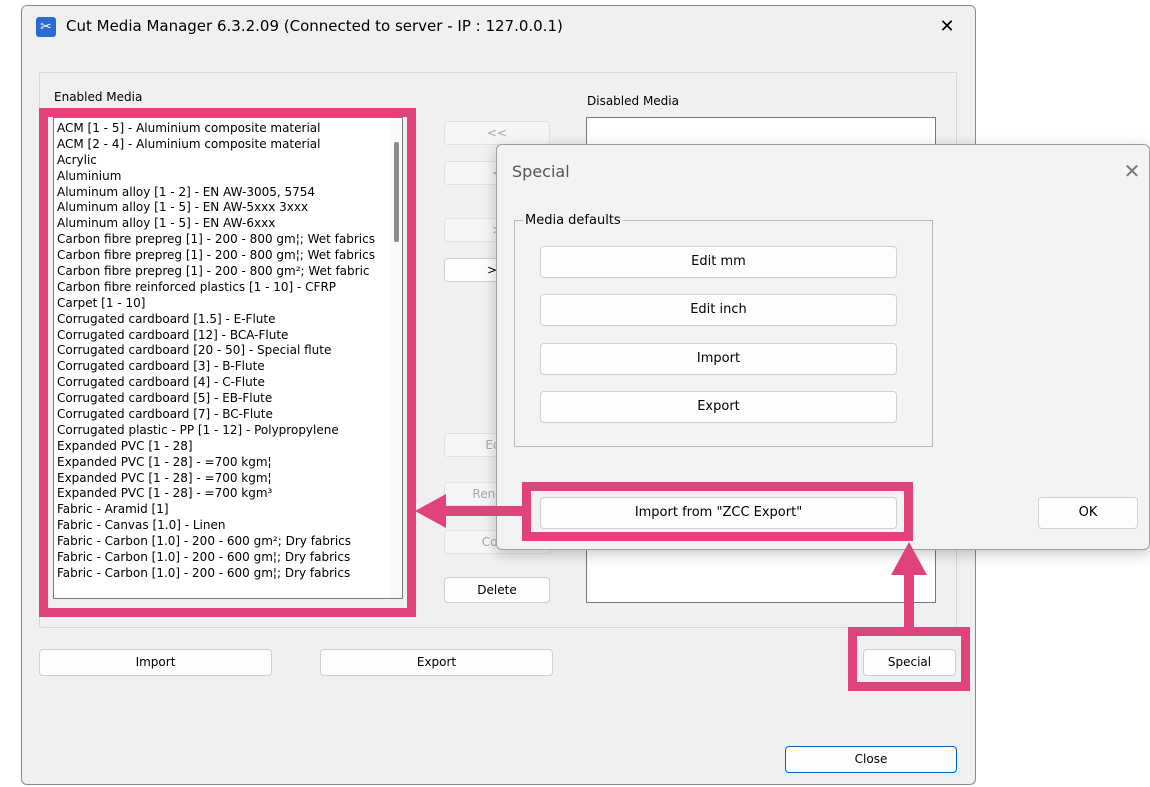  Describe the element at coordinates (671, 562) in the screenshot. I see `annotation-arrows` at that location.